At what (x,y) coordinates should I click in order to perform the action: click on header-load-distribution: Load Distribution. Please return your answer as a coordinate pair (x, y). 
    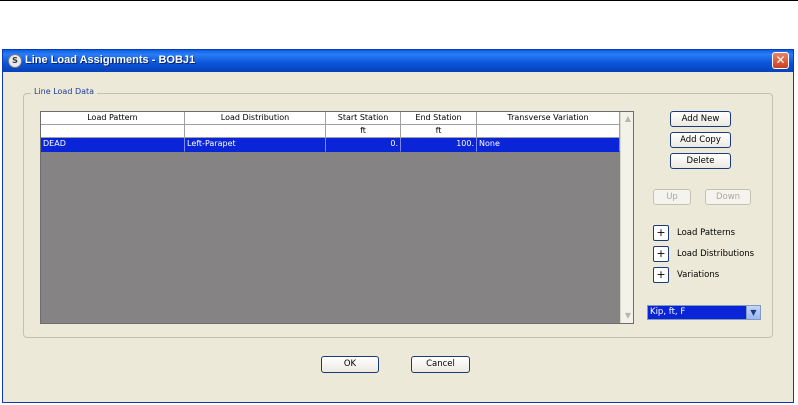
    Looking at the image, I should click on (255, 118).